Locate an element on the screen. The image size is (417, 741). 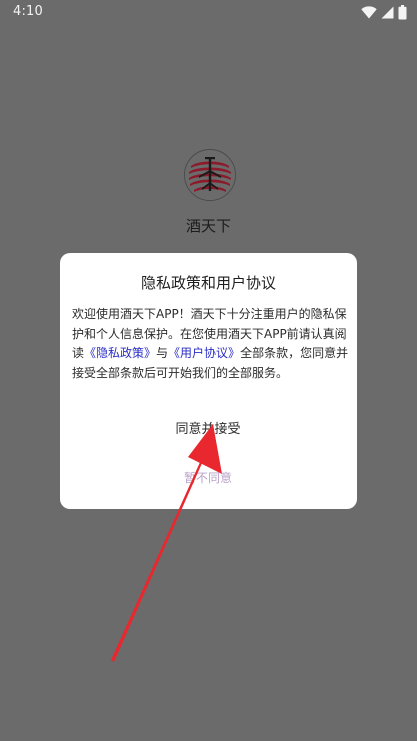
battery-icon is located at coordinates (402, 12).